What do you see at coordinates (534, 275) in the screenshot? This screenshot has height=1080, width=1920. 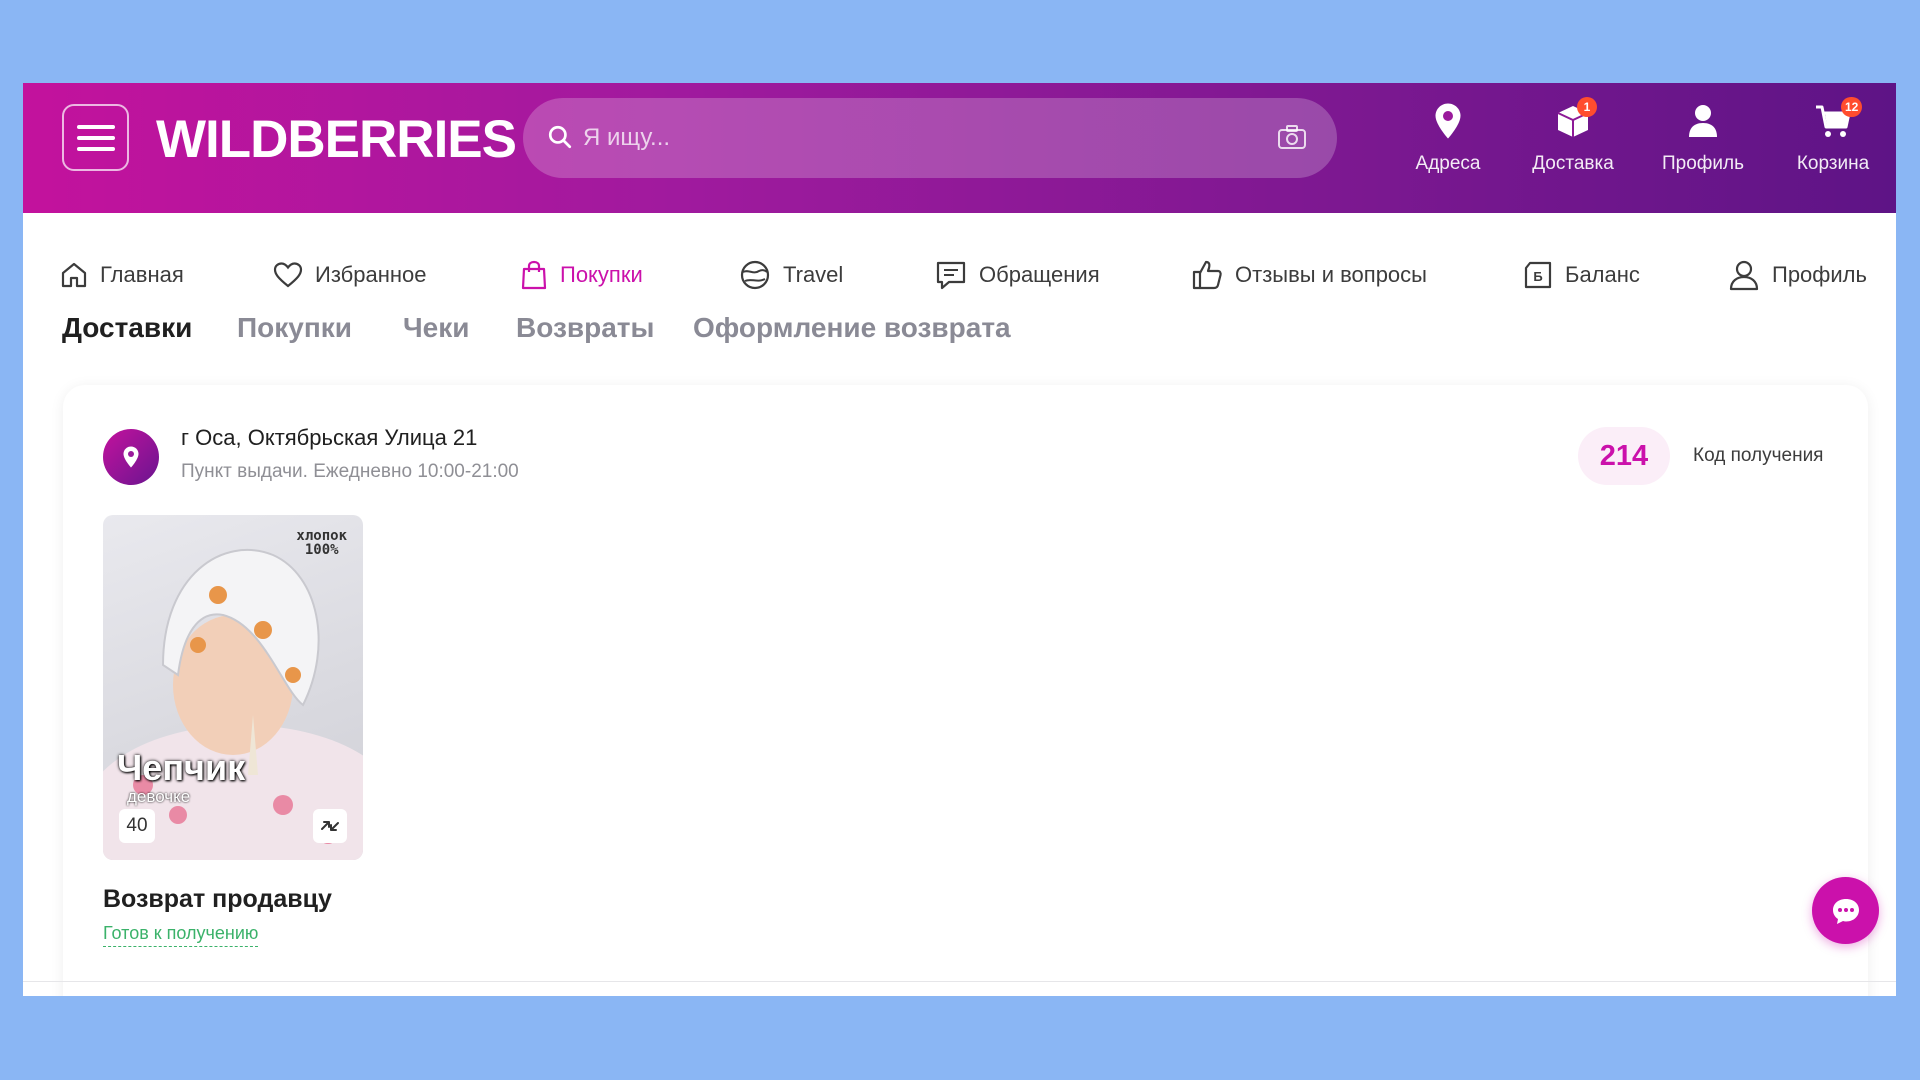 I see `bag-icon` at bounding box center [534, 275].